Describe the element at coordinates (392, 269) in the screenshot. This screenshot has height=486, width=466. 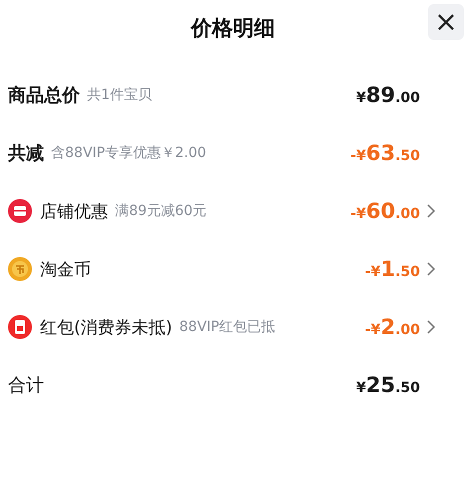
I see `price-amount: -¥1.50` at that location.